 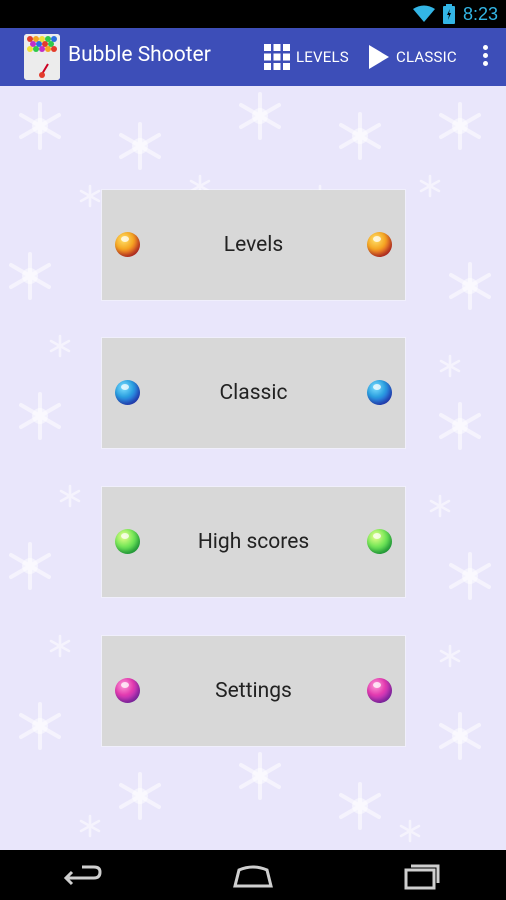 I want to click on recent-apps-icon, so click(x=422, y=877).